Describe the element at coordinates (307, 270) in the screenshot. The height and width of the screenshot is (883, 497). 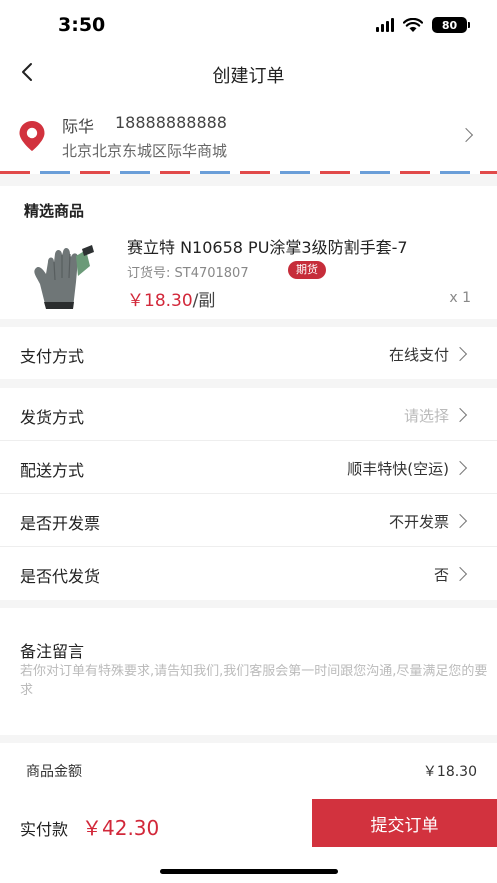
I see `status-badge: 期货` at that location.